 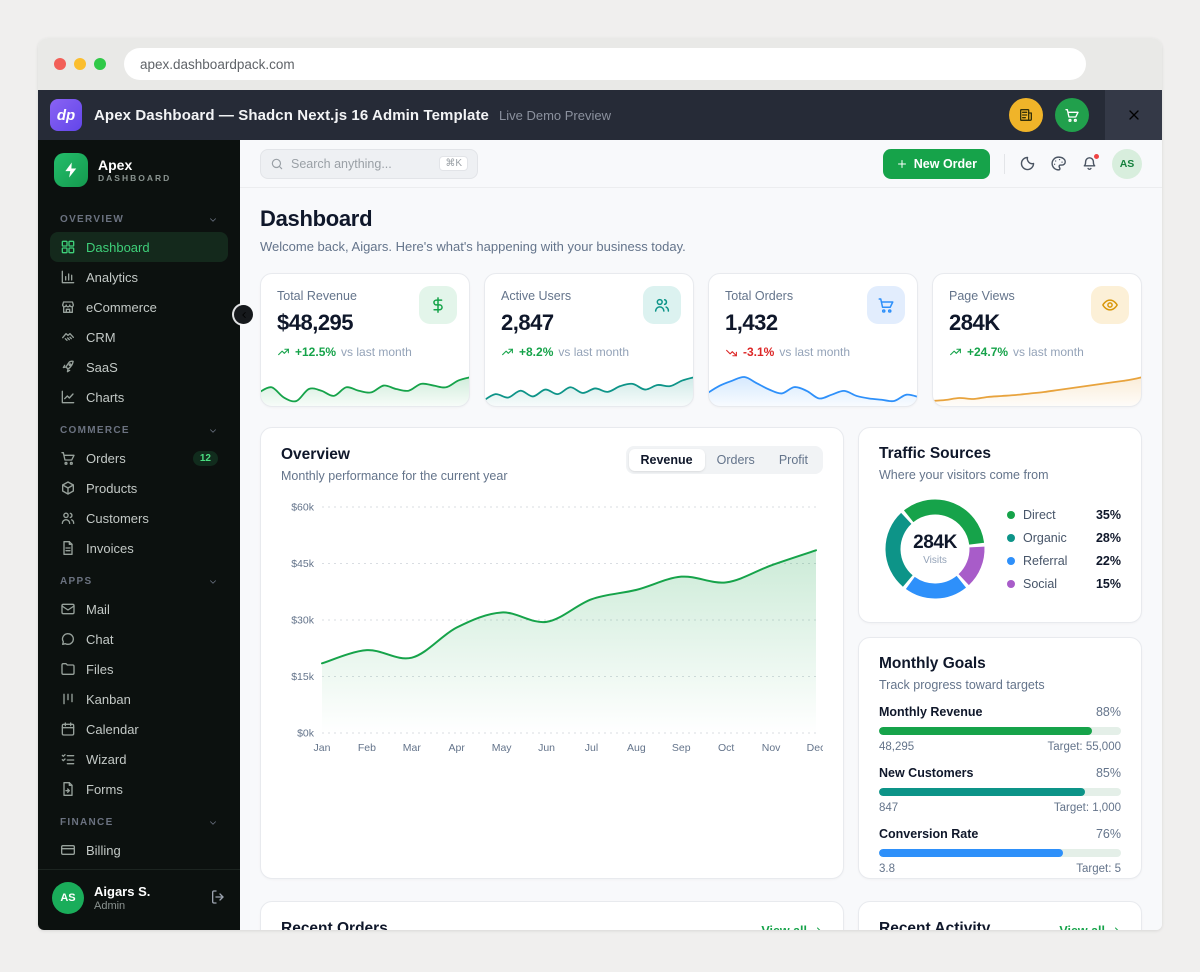 What do you see at coordinates (591, 748) in the screenshot?
I see `svg-text: Jul` at bounding box center [591, 748].